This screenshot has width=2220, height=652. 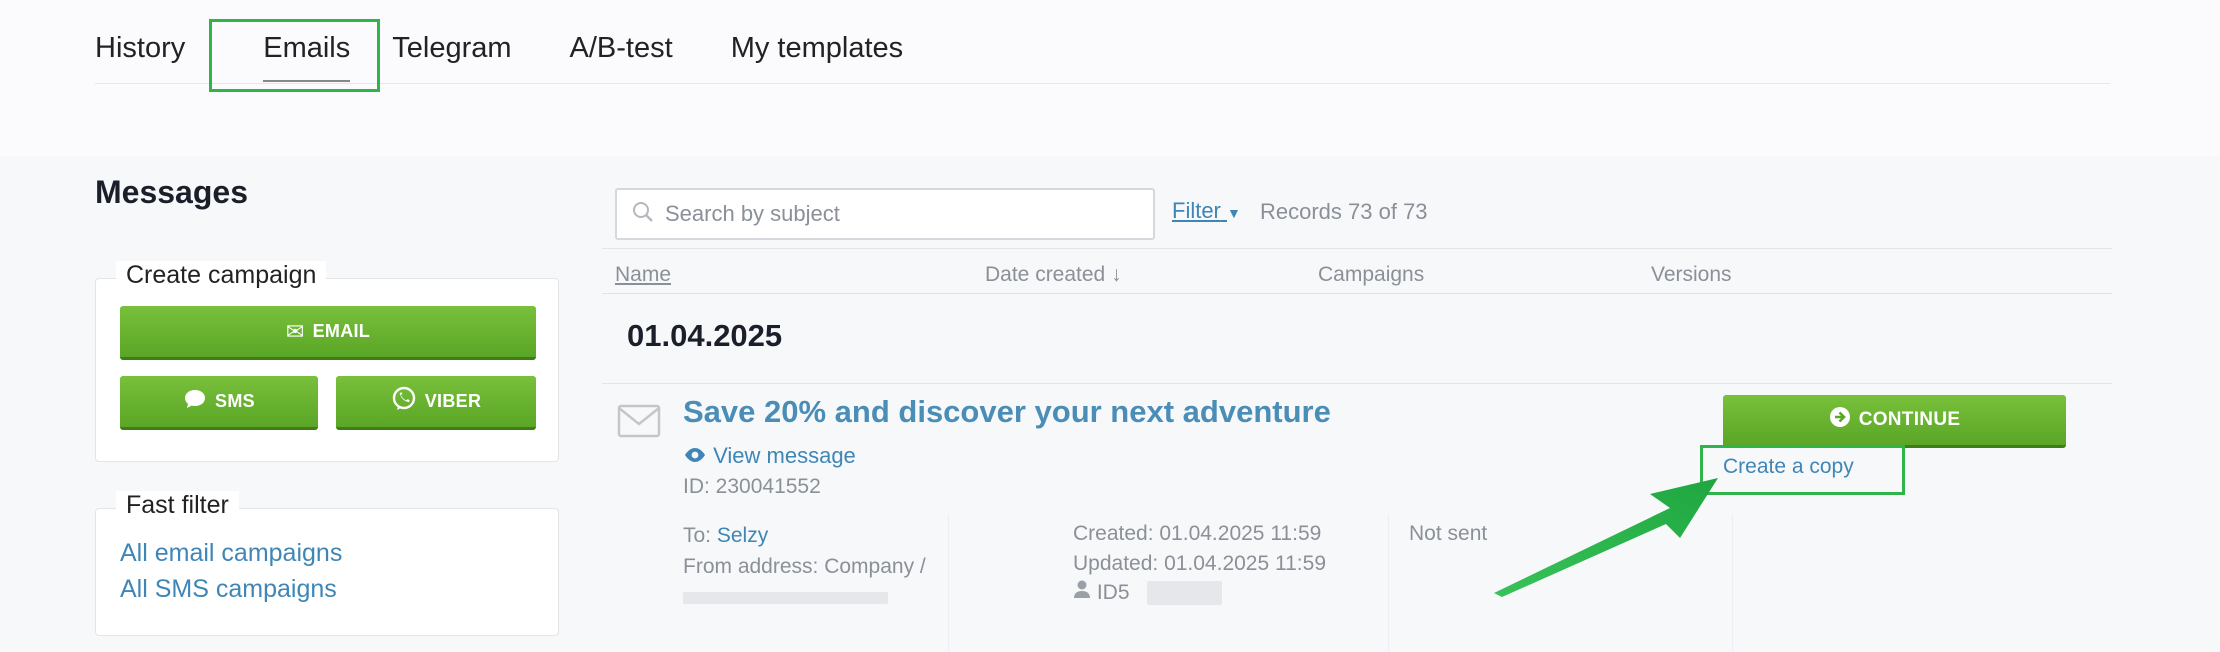 I want to click on continue-label: CONTINUE, so click(x=1909, y=419).